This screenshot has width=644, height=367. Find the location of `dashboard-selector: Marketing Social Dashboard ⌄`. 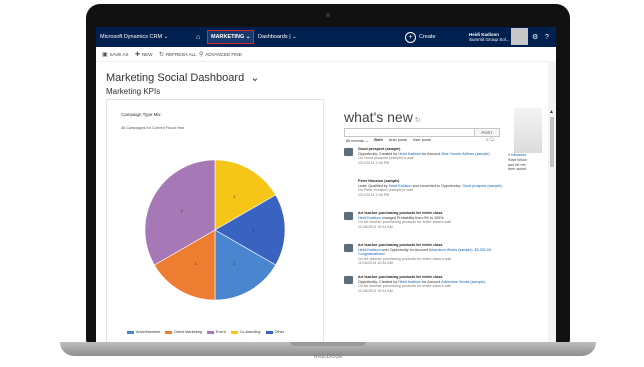

dashboard-selector: Marketing Social Dashboard ⌄ is located at coordinates (183, 77).